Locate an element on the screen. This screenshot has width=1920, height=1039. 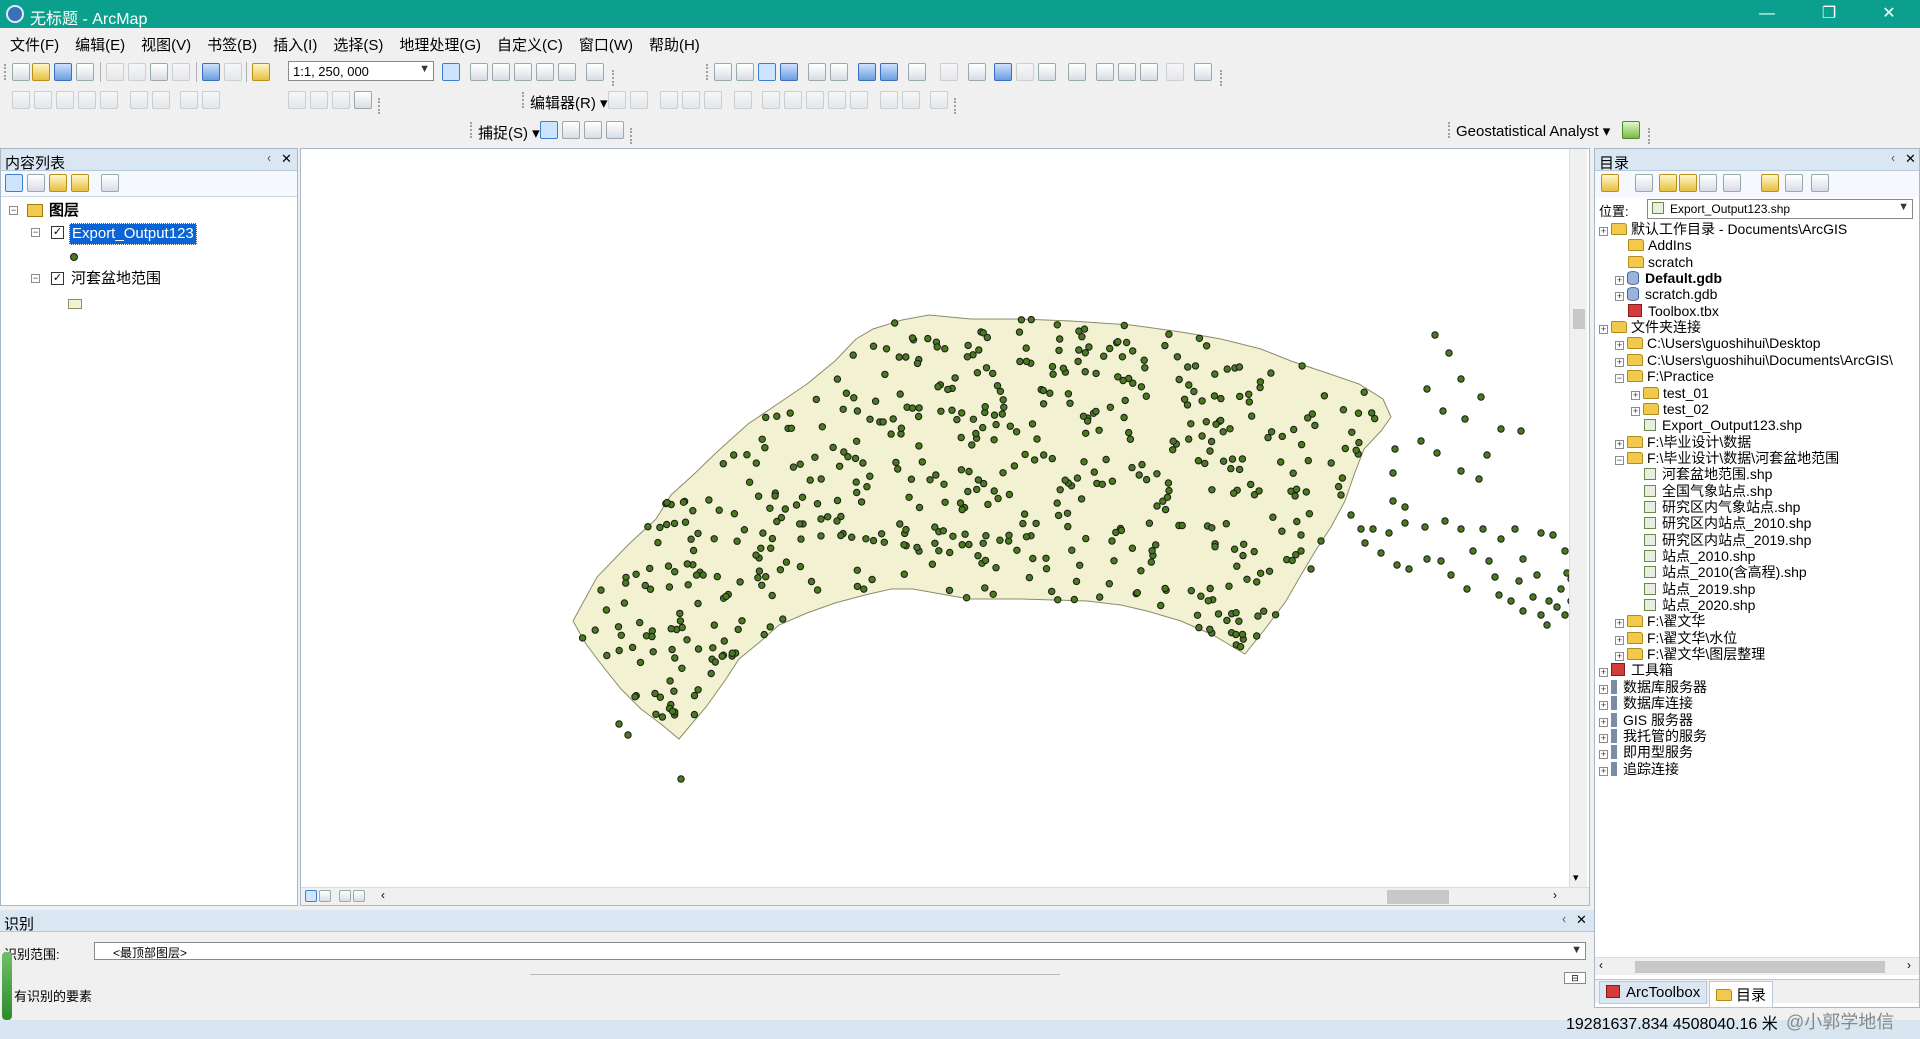
pin-icon: ᚲ is located at coordinates (269, 158).